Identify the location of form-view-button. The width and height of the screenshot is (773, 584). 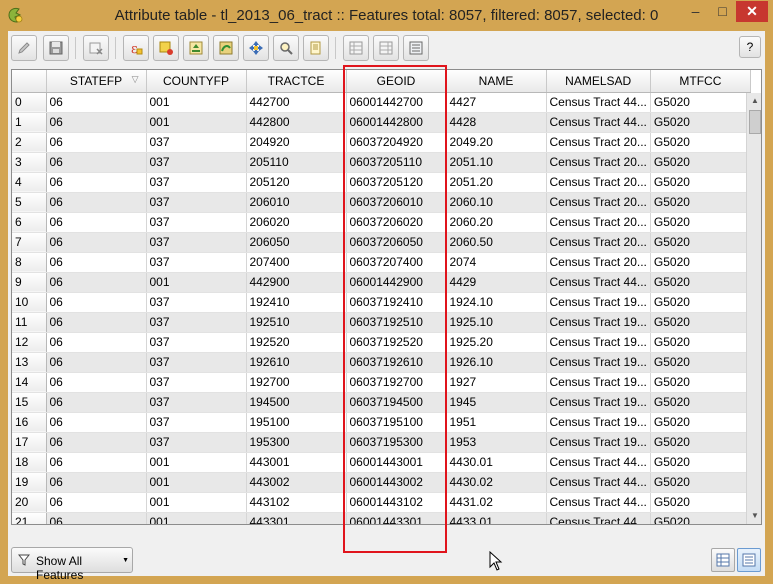
(749, 560).